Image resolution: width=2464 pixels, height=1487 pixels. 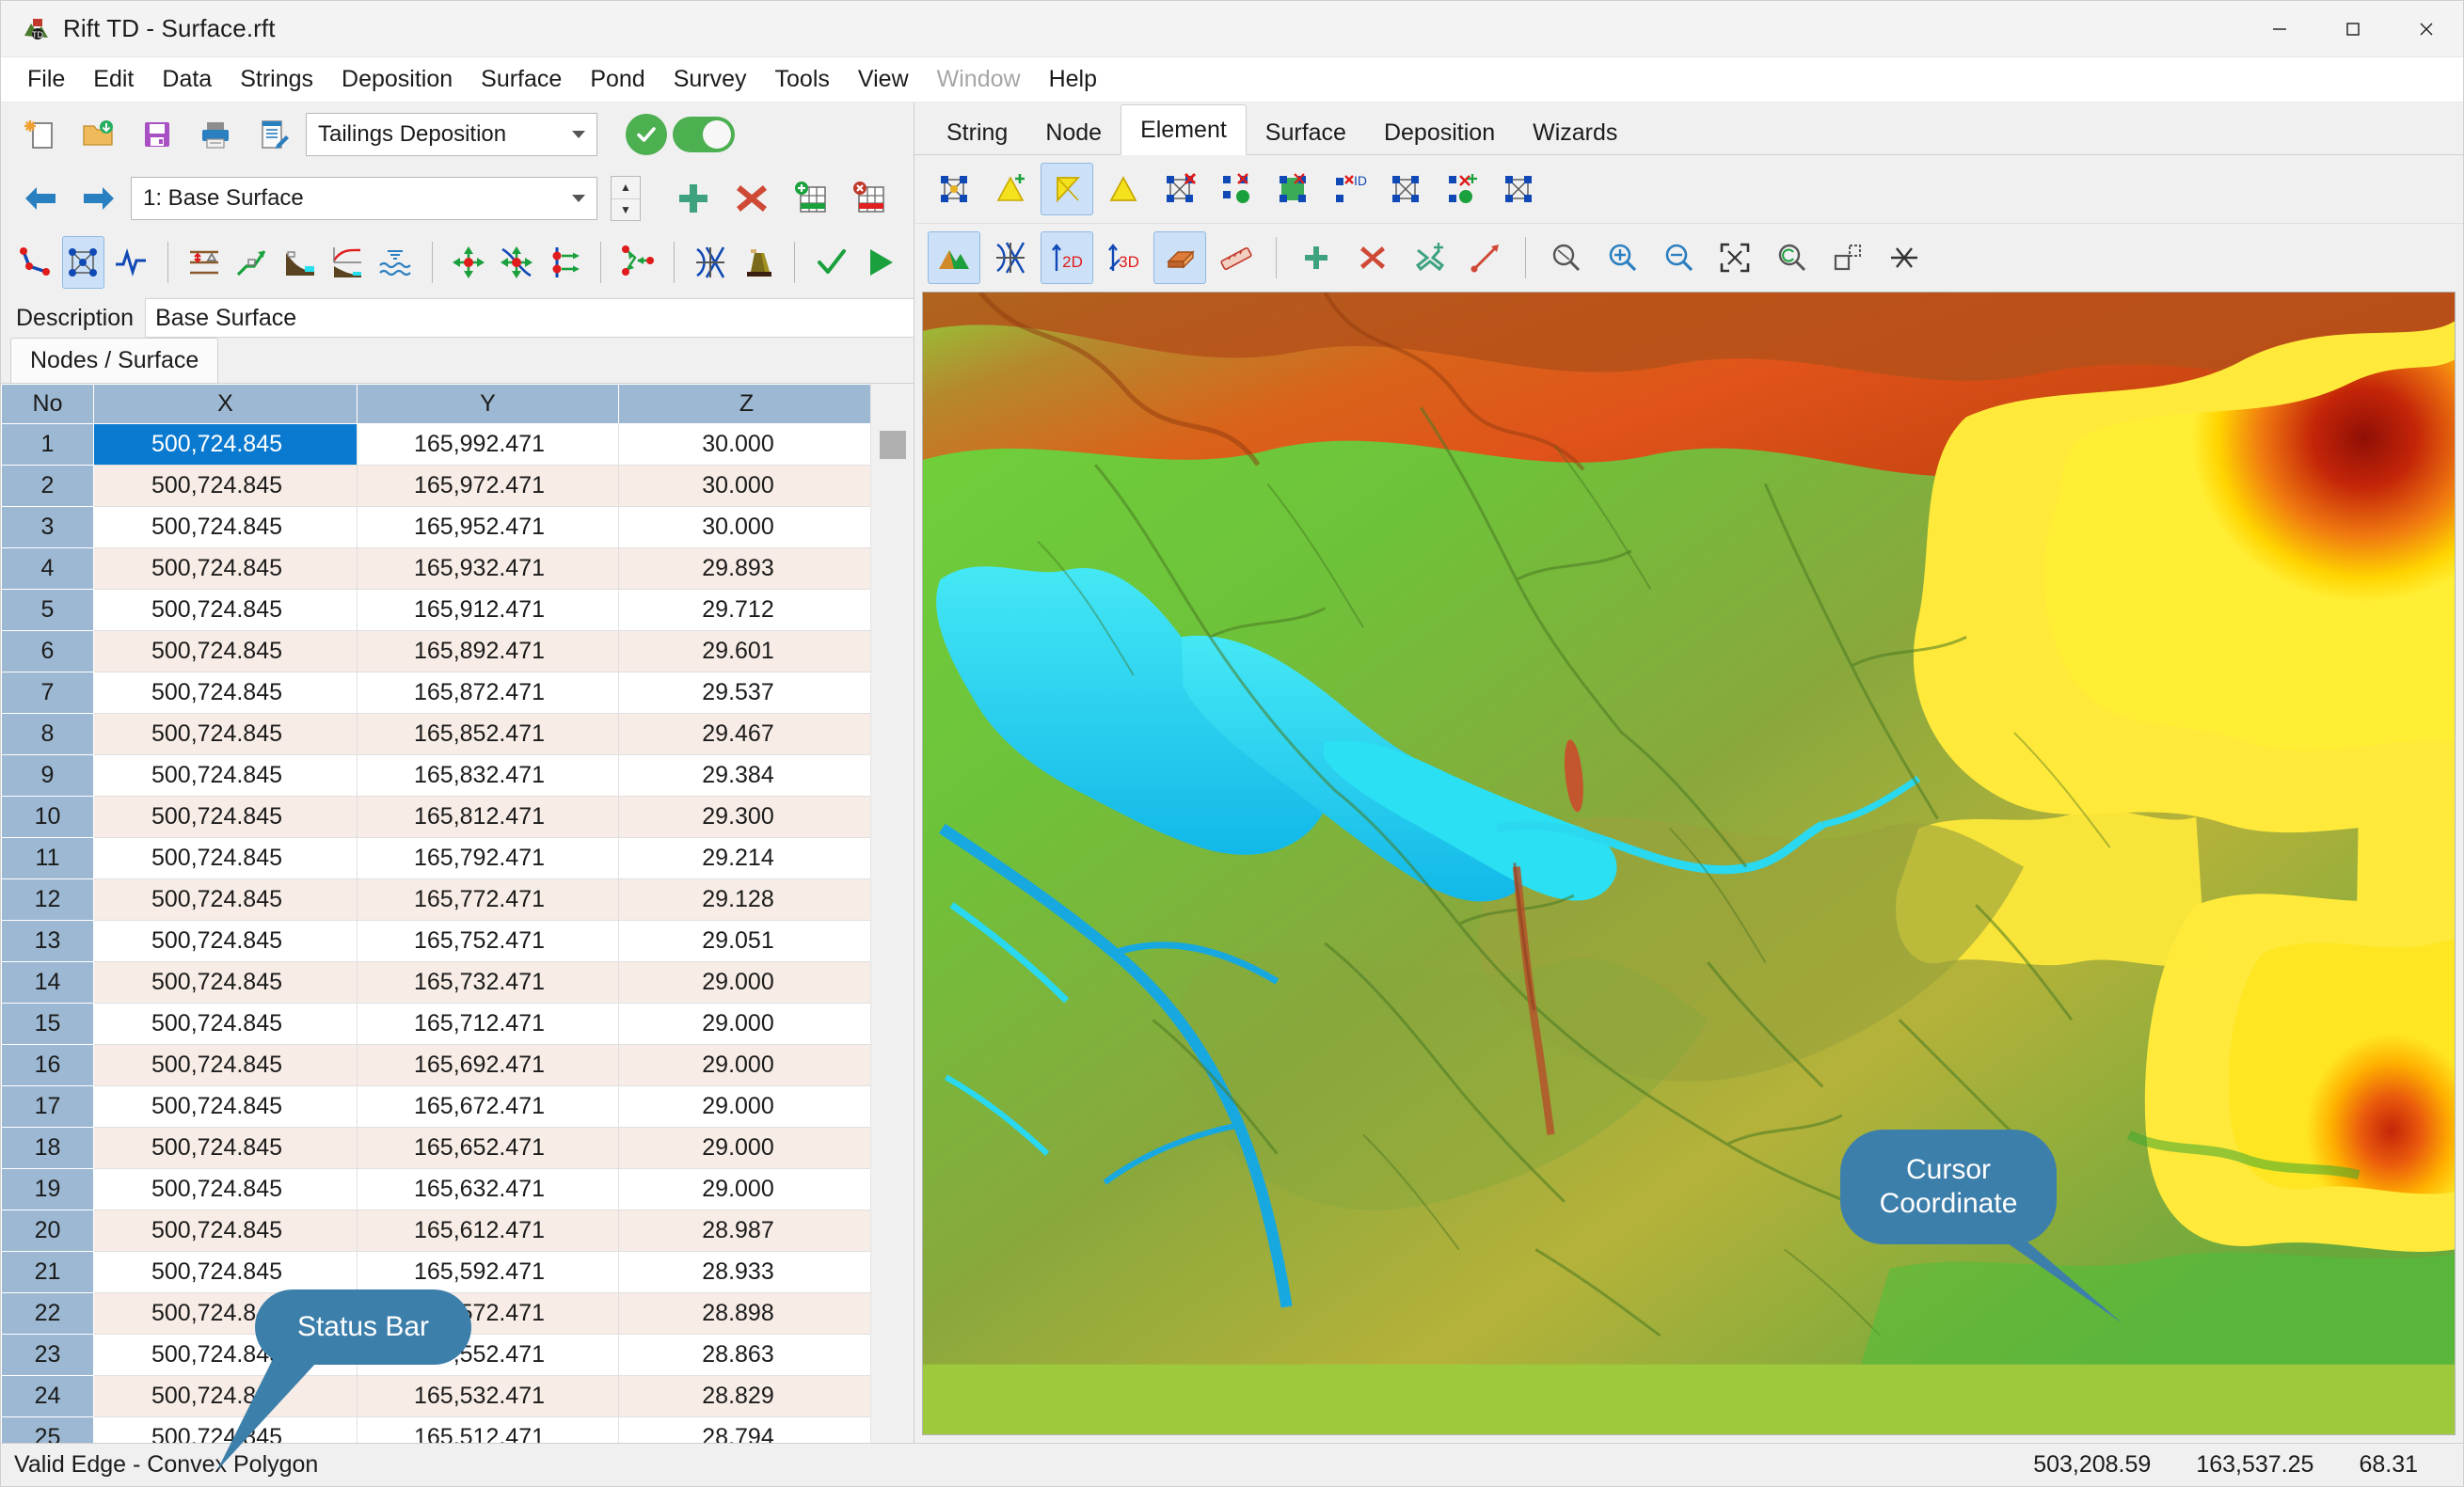 I want to click on cell-row-number: 11, so click(x=47, y=858).